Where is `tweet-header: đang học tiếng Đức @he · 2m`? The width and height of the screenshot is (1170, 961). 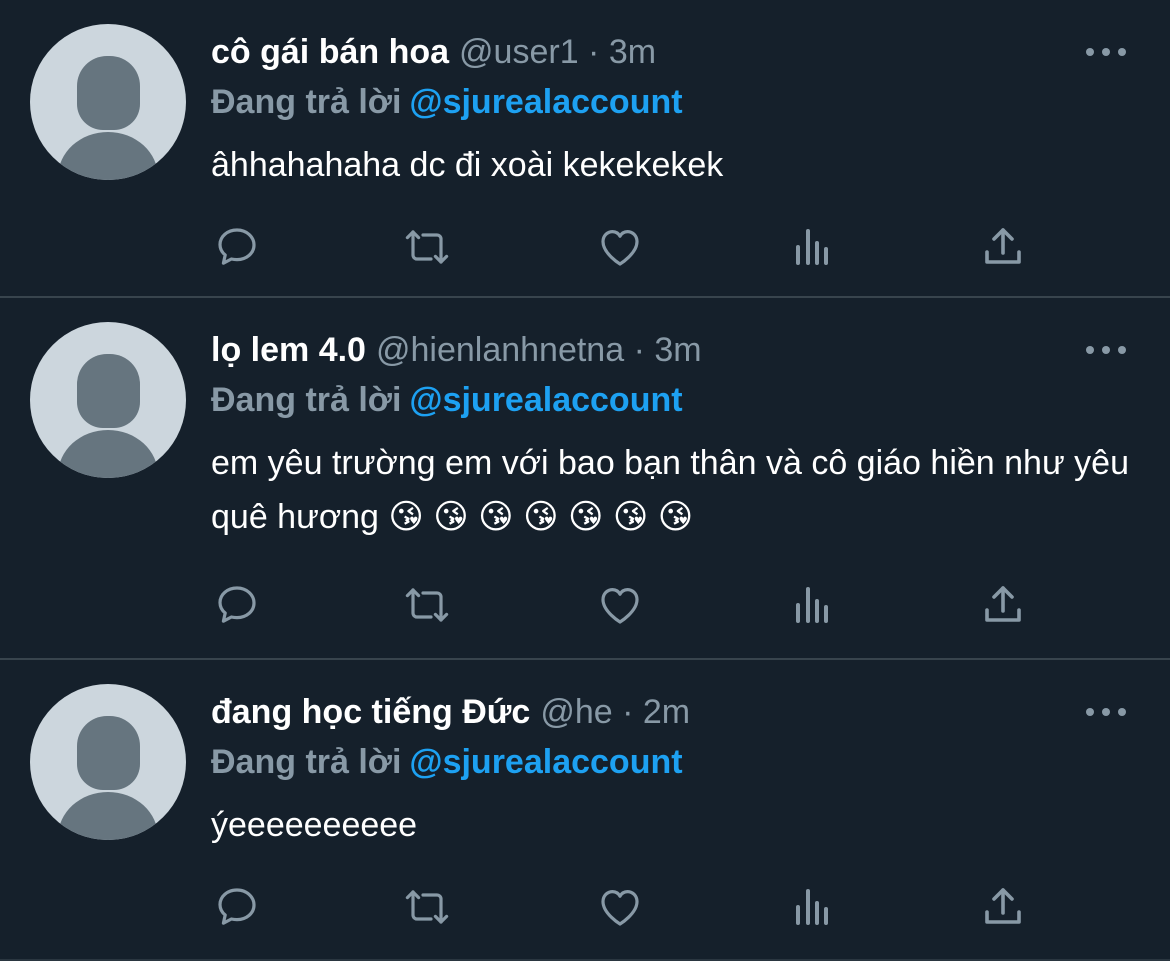
tweet-header: đang học tiếng Đức @he · 2m is located at coordinates (450, 712).